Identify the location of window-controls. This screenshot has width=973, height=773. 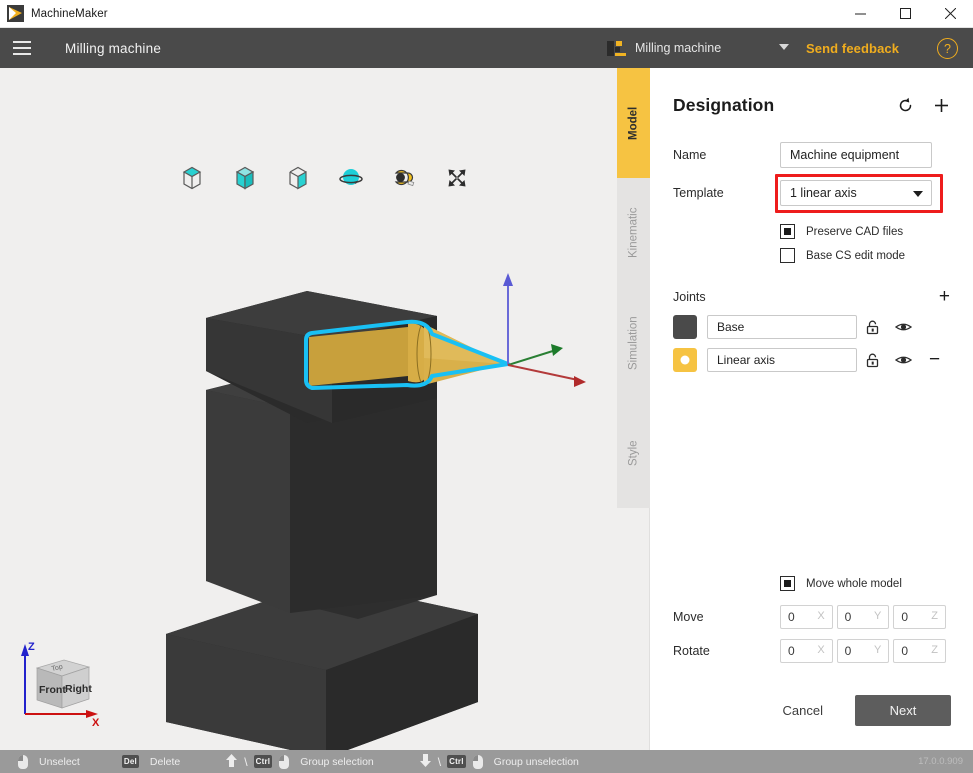
(905, 14).